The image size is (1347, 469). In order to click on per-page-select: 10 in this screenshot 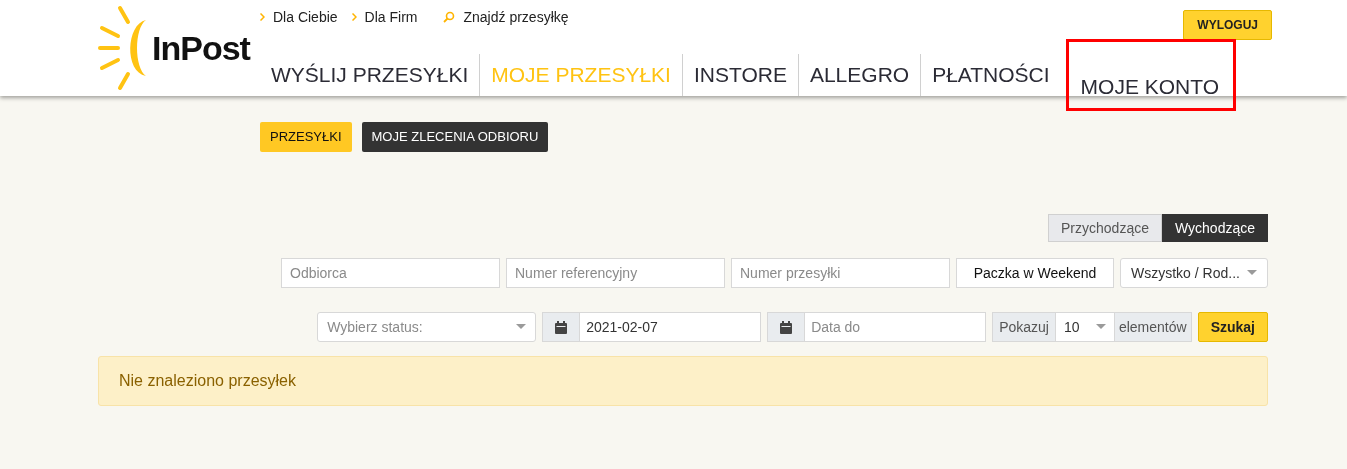, I will do `click(1084, 327)`.